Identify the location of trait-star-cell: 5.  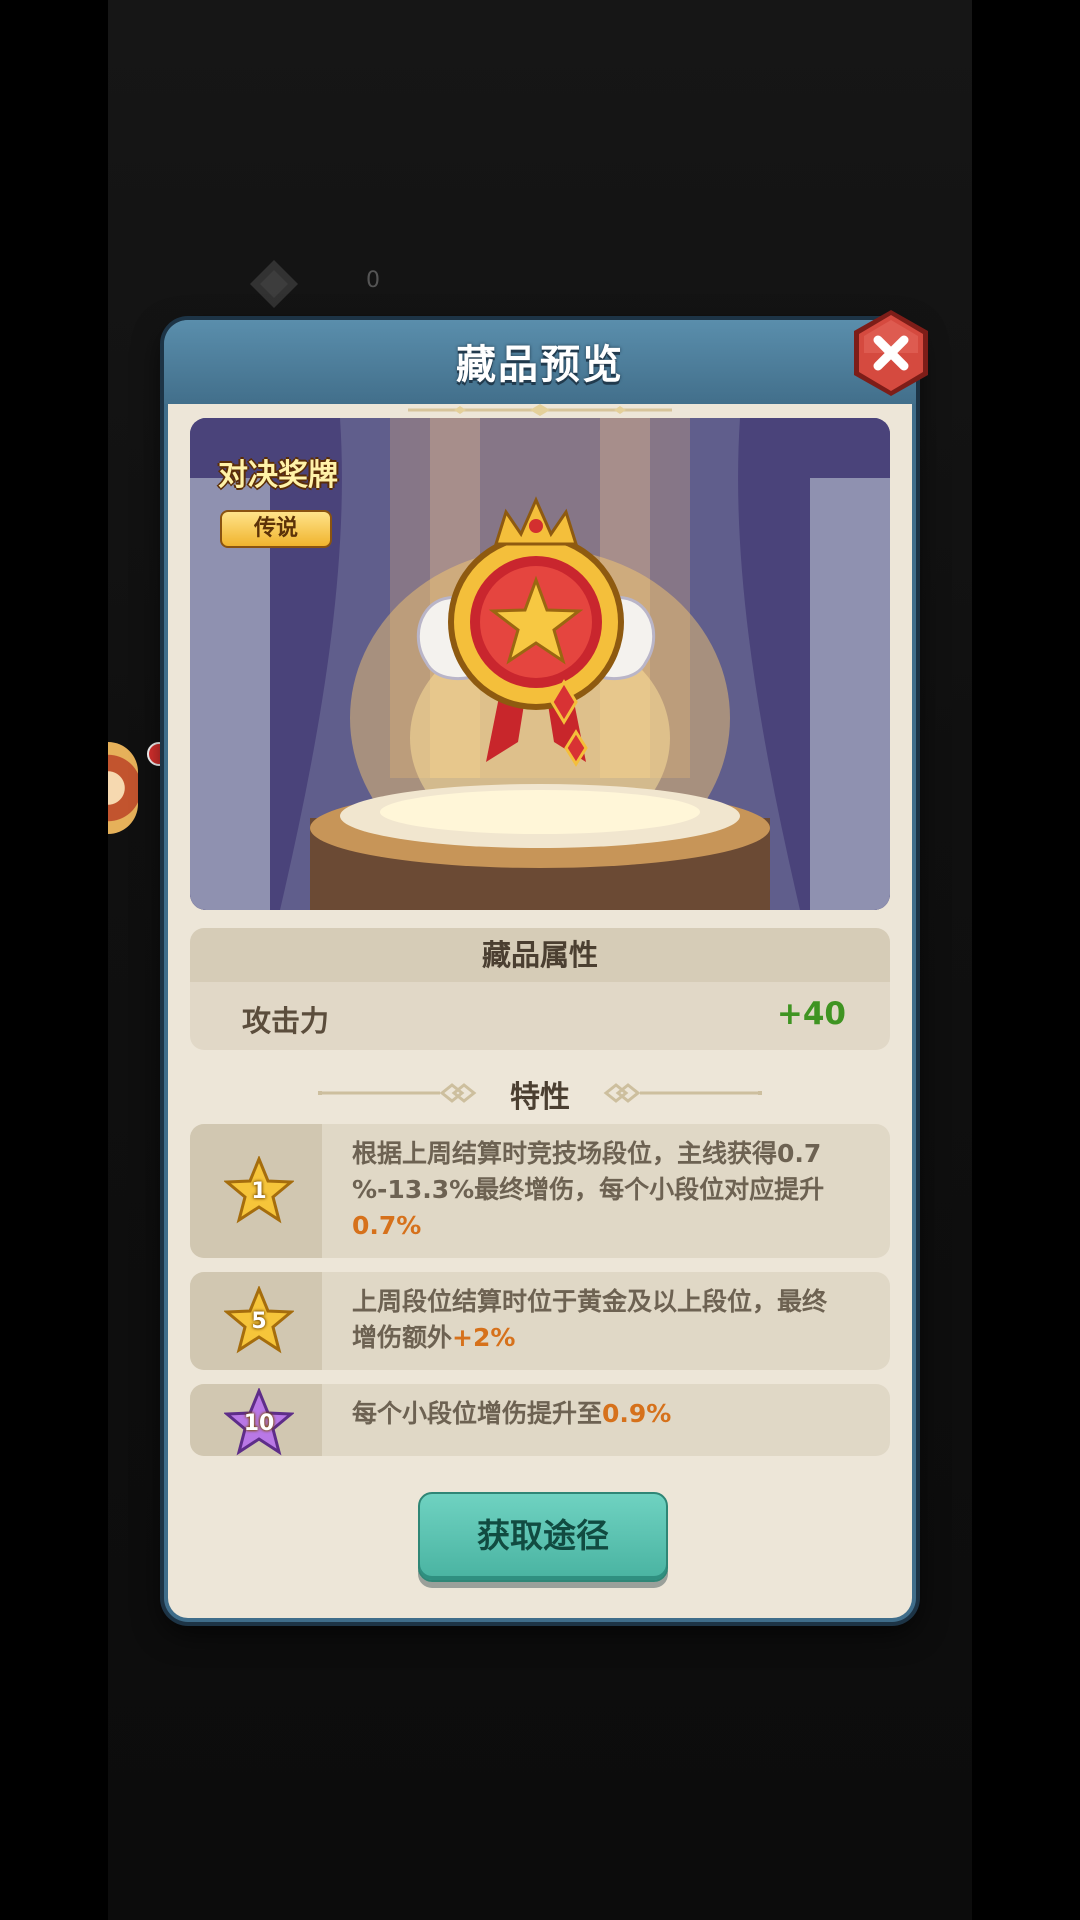
(256, 1321).